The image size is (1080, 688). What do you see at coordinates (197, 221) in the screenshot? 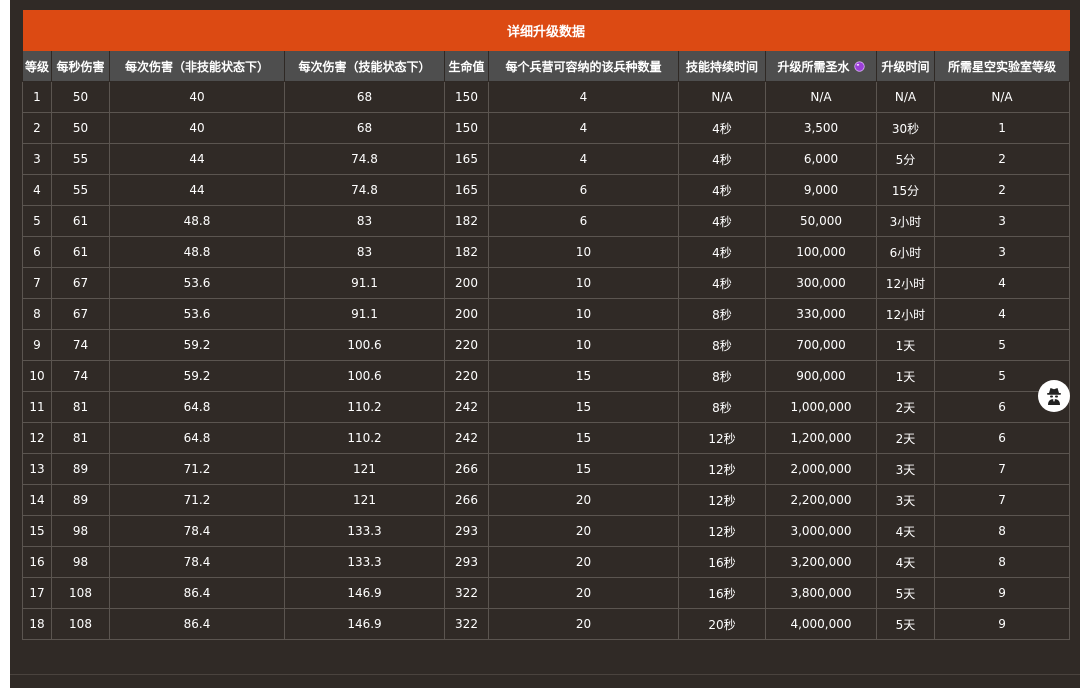
I see `cell-damage-normal: 48.8` at bounding box center [197, 221].